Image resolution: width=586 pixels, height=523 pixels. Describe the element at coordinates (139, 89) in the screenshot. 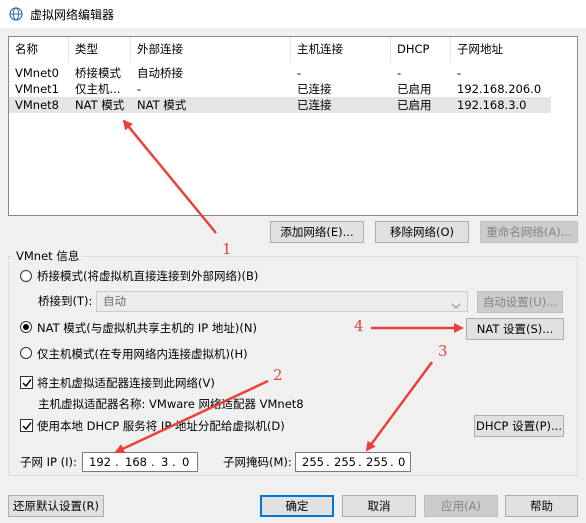

I see `cell-external: -` at that location.